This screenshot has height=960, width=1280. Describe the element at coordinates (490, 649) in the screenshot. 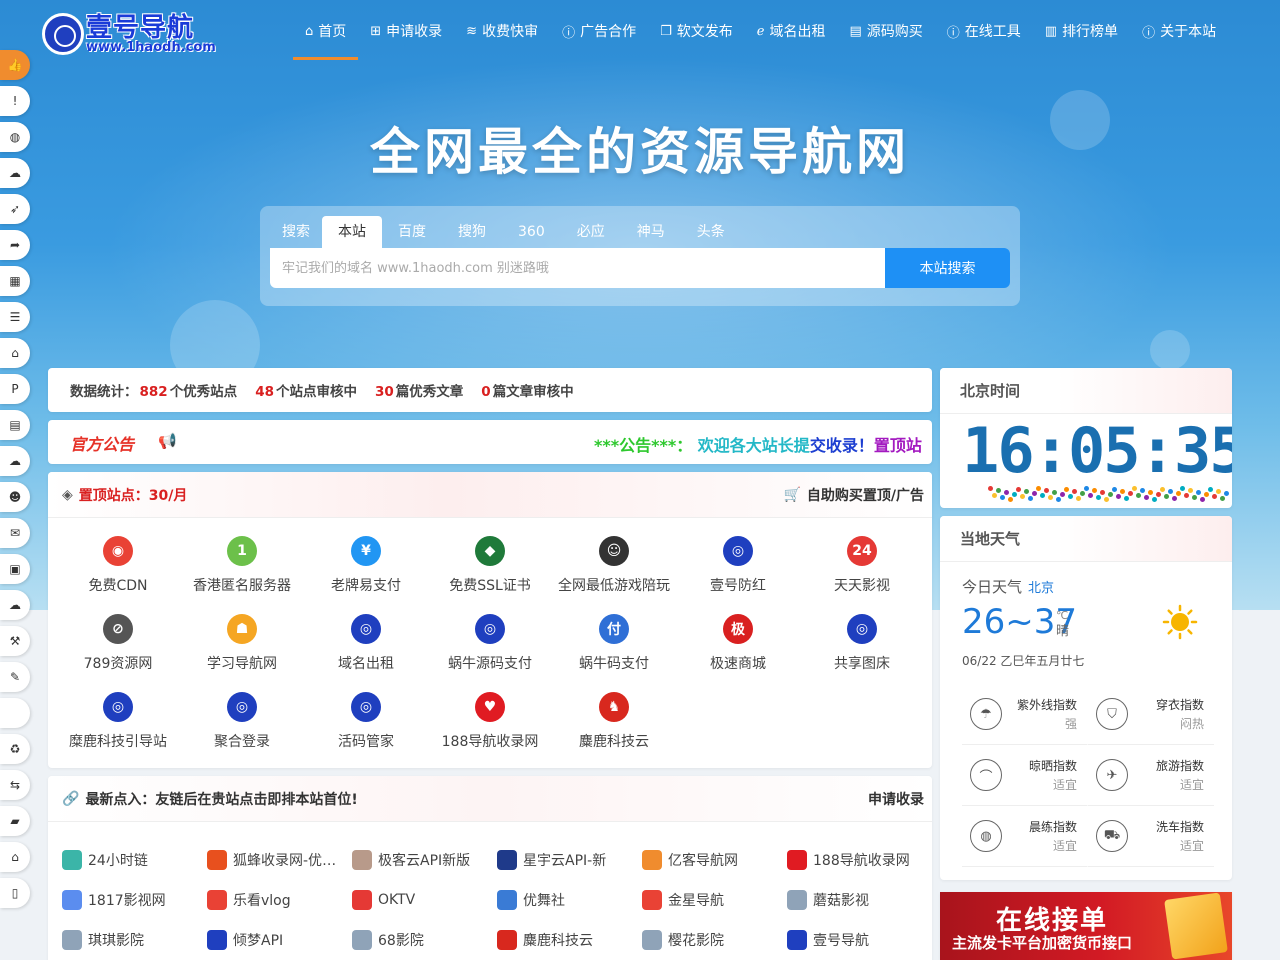

I see `top-site-item: ◎ 蜗牛源码支付` at that location.